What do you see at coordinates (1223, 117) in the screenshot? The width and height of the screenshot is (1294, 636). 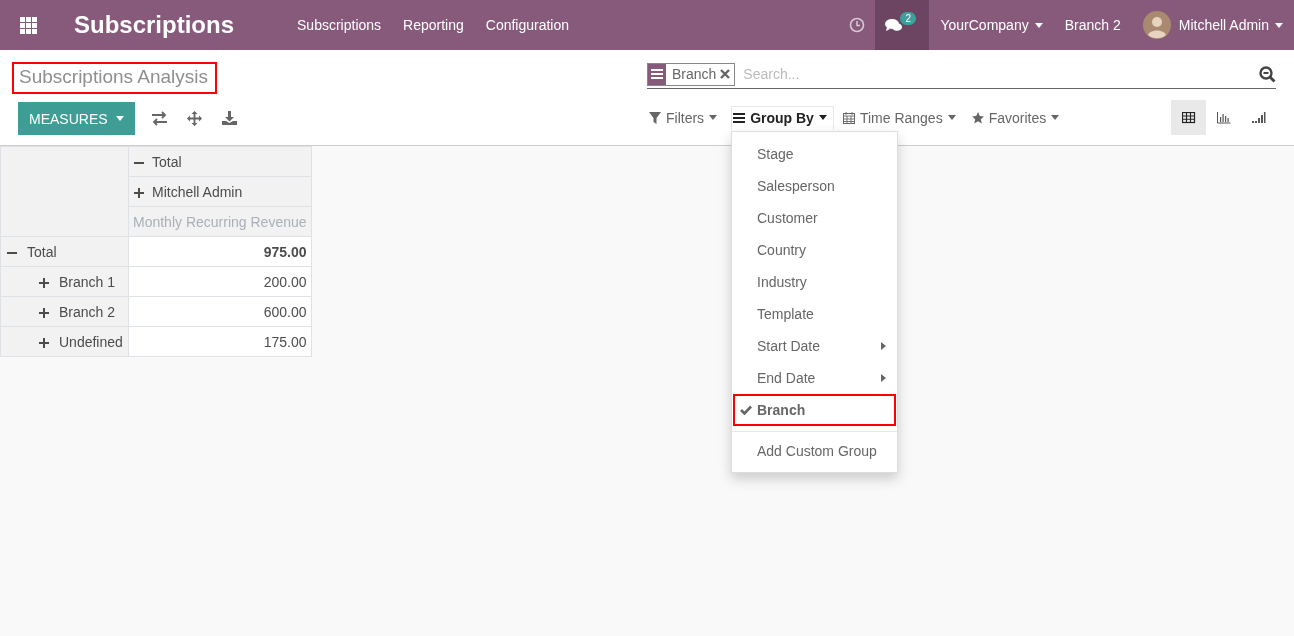 I see `bar-chart-icon` at bounding box center [1223, 117].